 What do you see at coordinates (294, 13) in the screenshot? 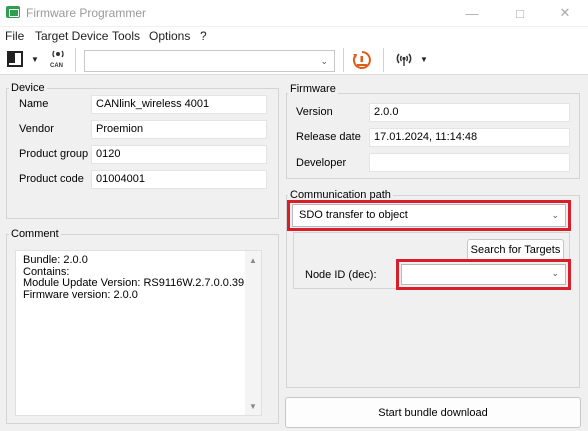
I see `title-bar: Firmware Programmer — □ ✕` at bounding box center [294, 13].